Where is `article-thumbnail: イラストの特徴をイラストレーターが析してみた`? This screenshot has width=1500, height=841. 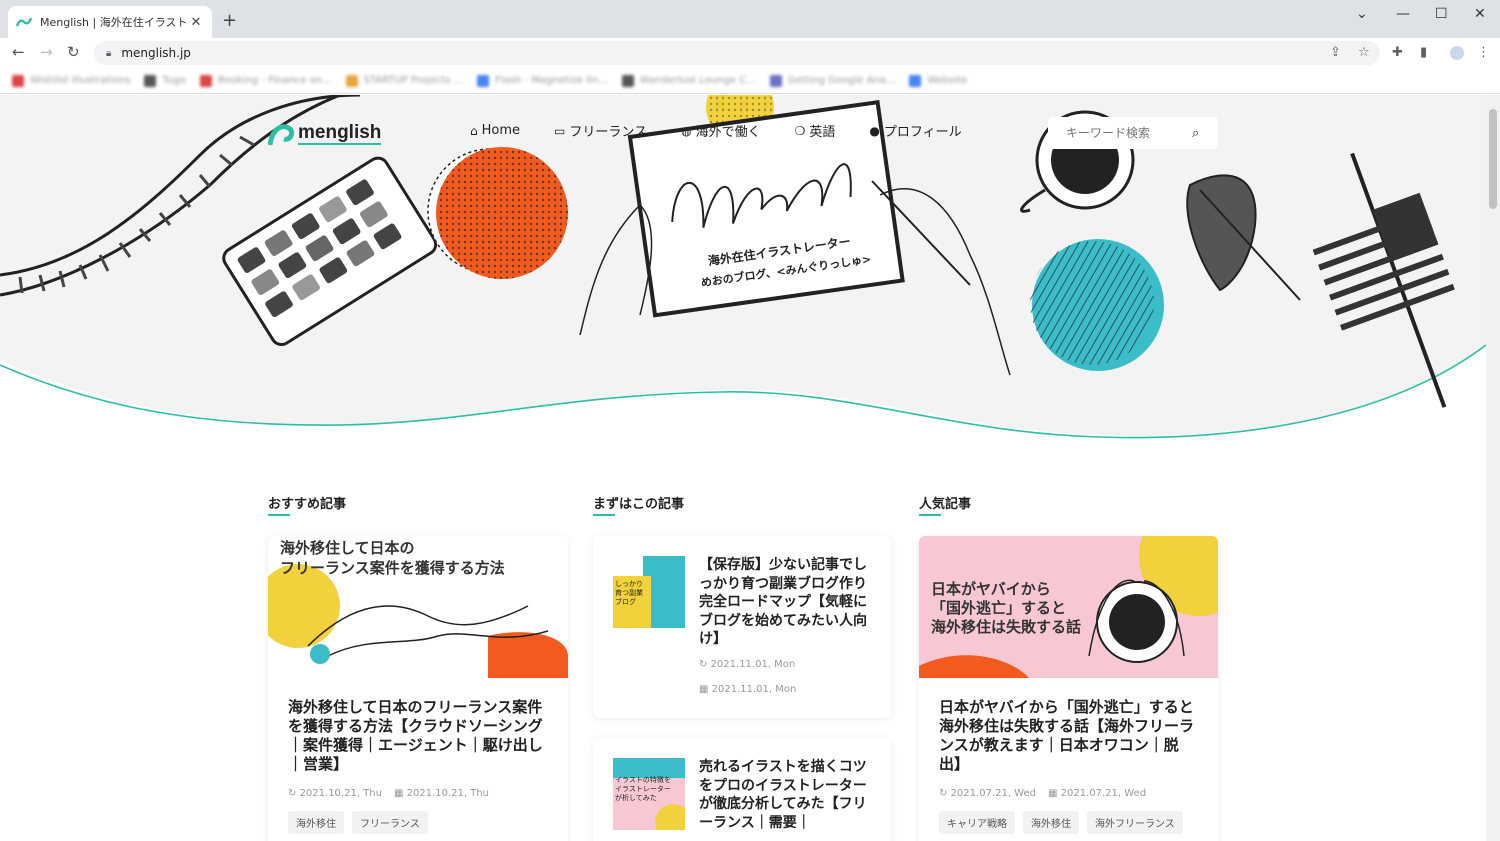 article-thumbnail: イラストの特徴をイラストレーターが析してみた is located at coordinates (649, 794).